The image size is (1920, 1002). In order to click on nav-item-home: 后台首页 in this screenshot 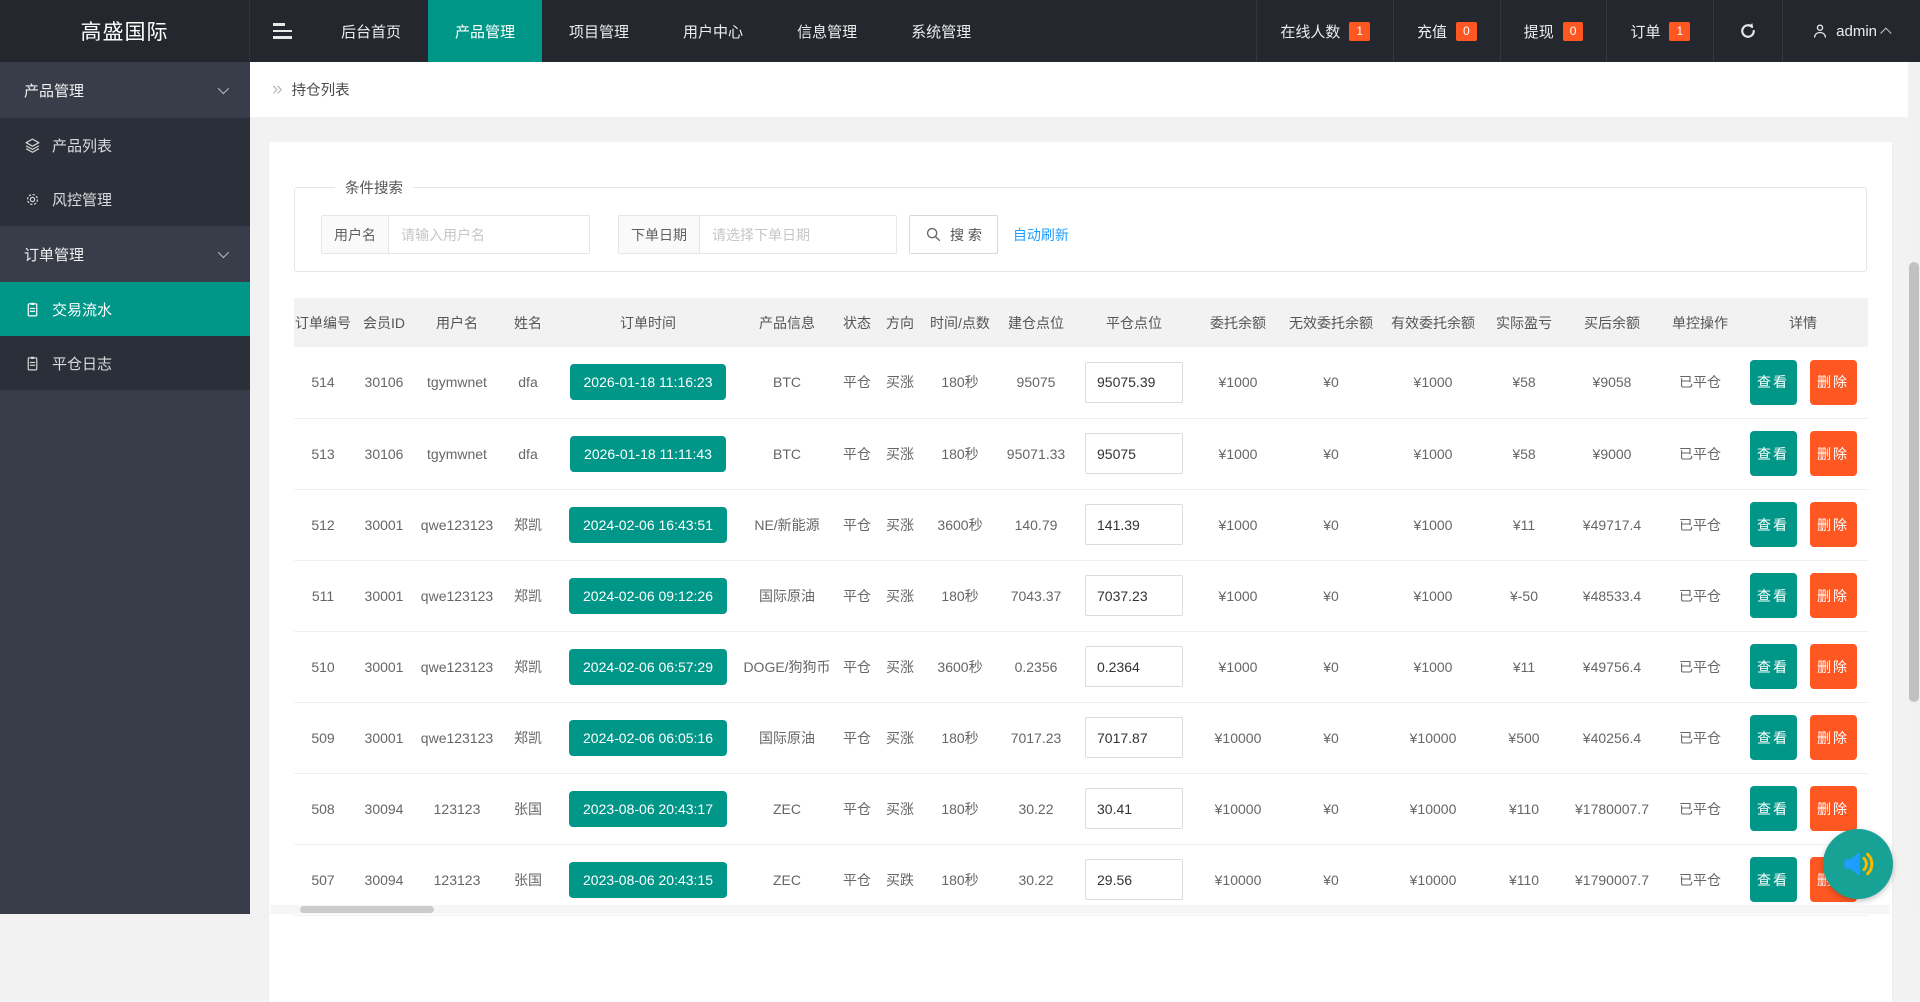, I will do `click(371, 31)`.